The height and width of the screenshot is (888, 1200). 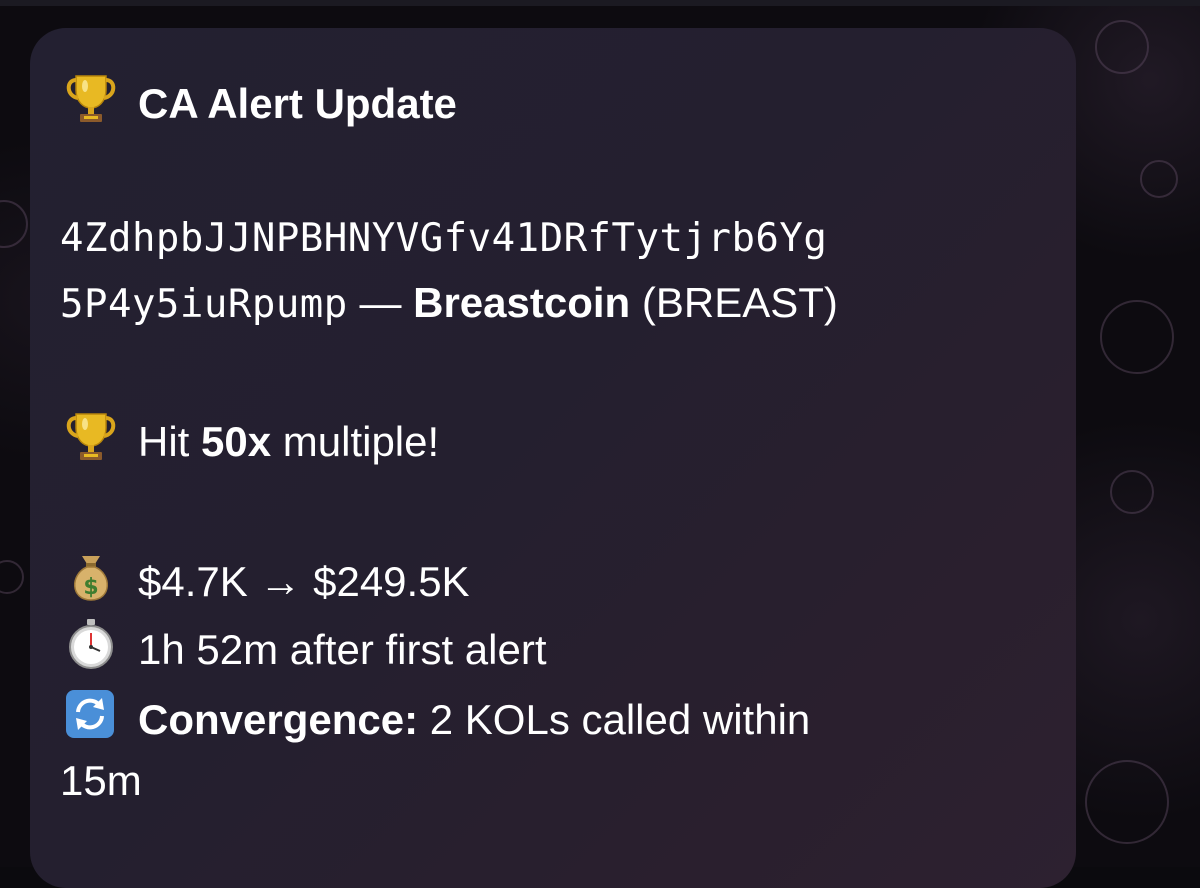 I want to click on hit-multiple-value: 50x, so click(x=236, y=441).